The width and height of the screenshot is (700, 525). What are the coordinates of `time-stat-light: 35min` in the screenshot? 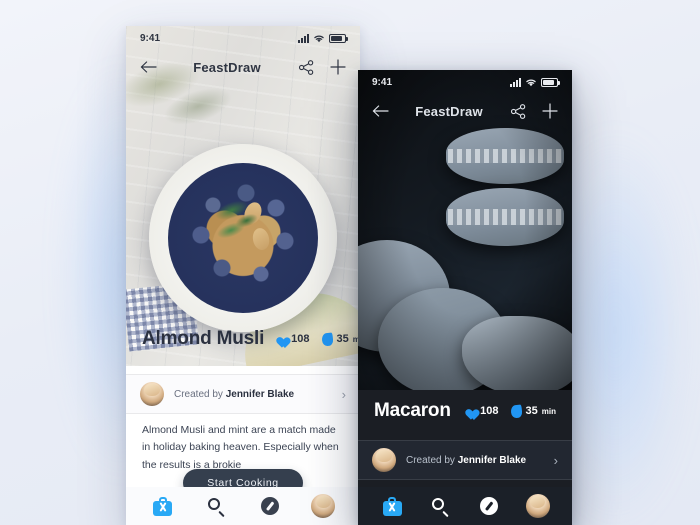 It's located at (340, 339).